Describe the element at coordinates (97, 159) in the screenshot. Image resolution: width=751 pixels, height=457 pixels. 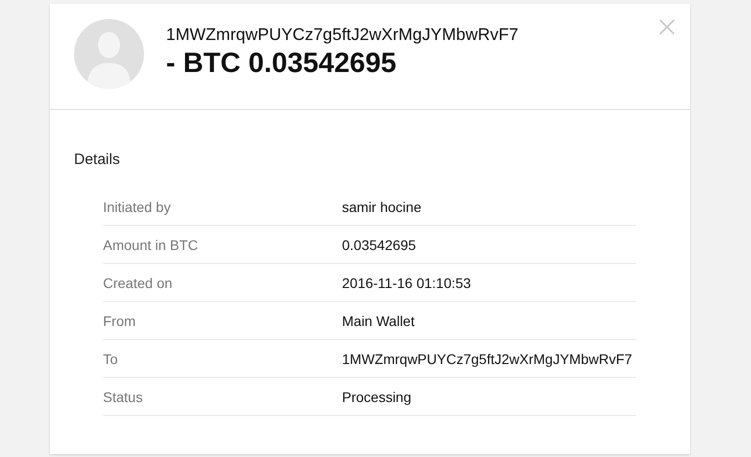
I see `section-title: Details` at that location.